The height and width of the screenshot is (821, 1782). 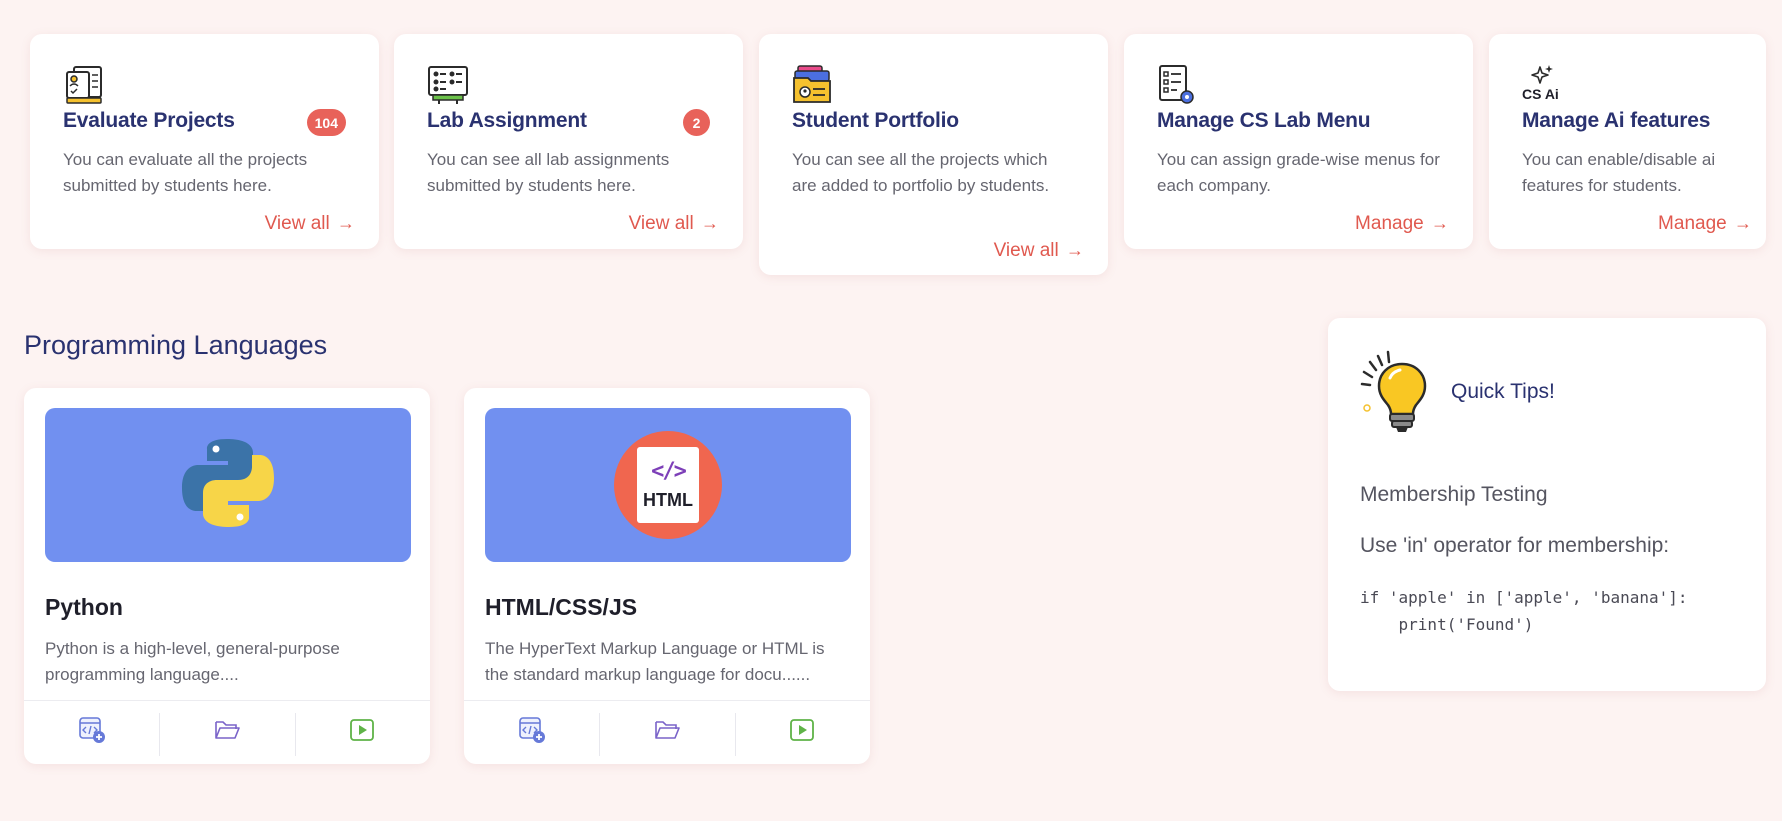 What do you see at coordinates (1454, 494) in the screenshot?
I see `tip-heading: Membership Testing` at bounding box center [1454, 494].